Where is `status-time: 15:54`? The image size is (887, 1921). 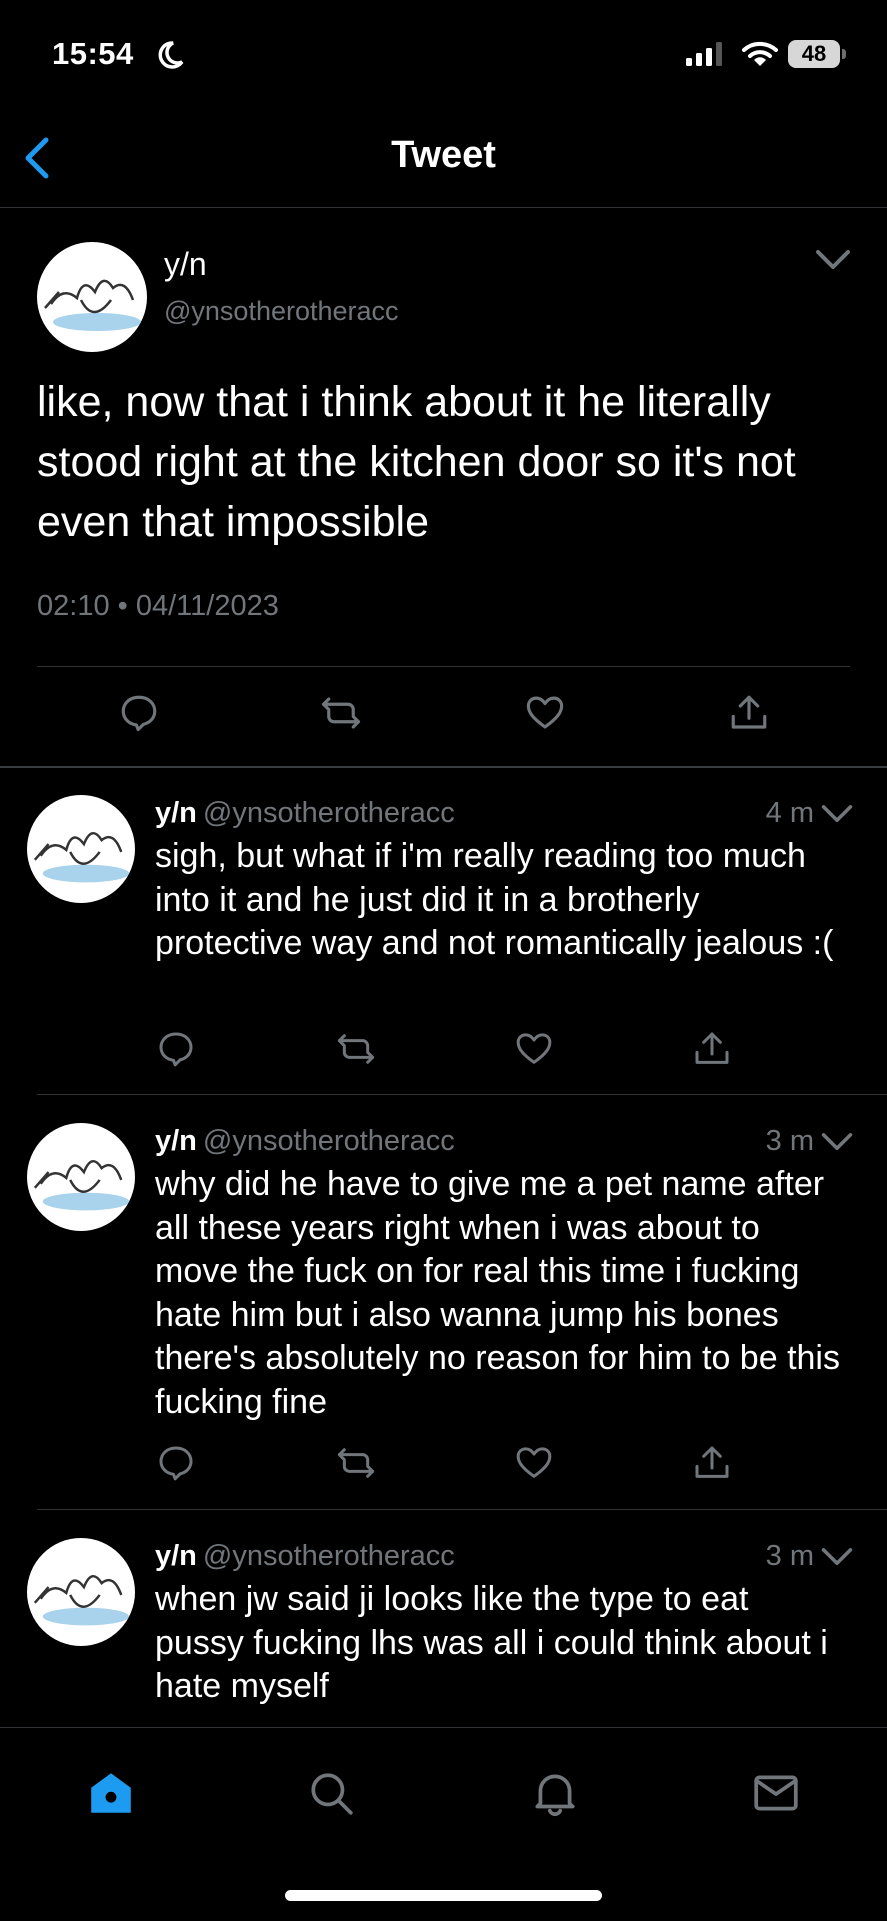
status-time: 15:54 is located at coordinates (93, 53).